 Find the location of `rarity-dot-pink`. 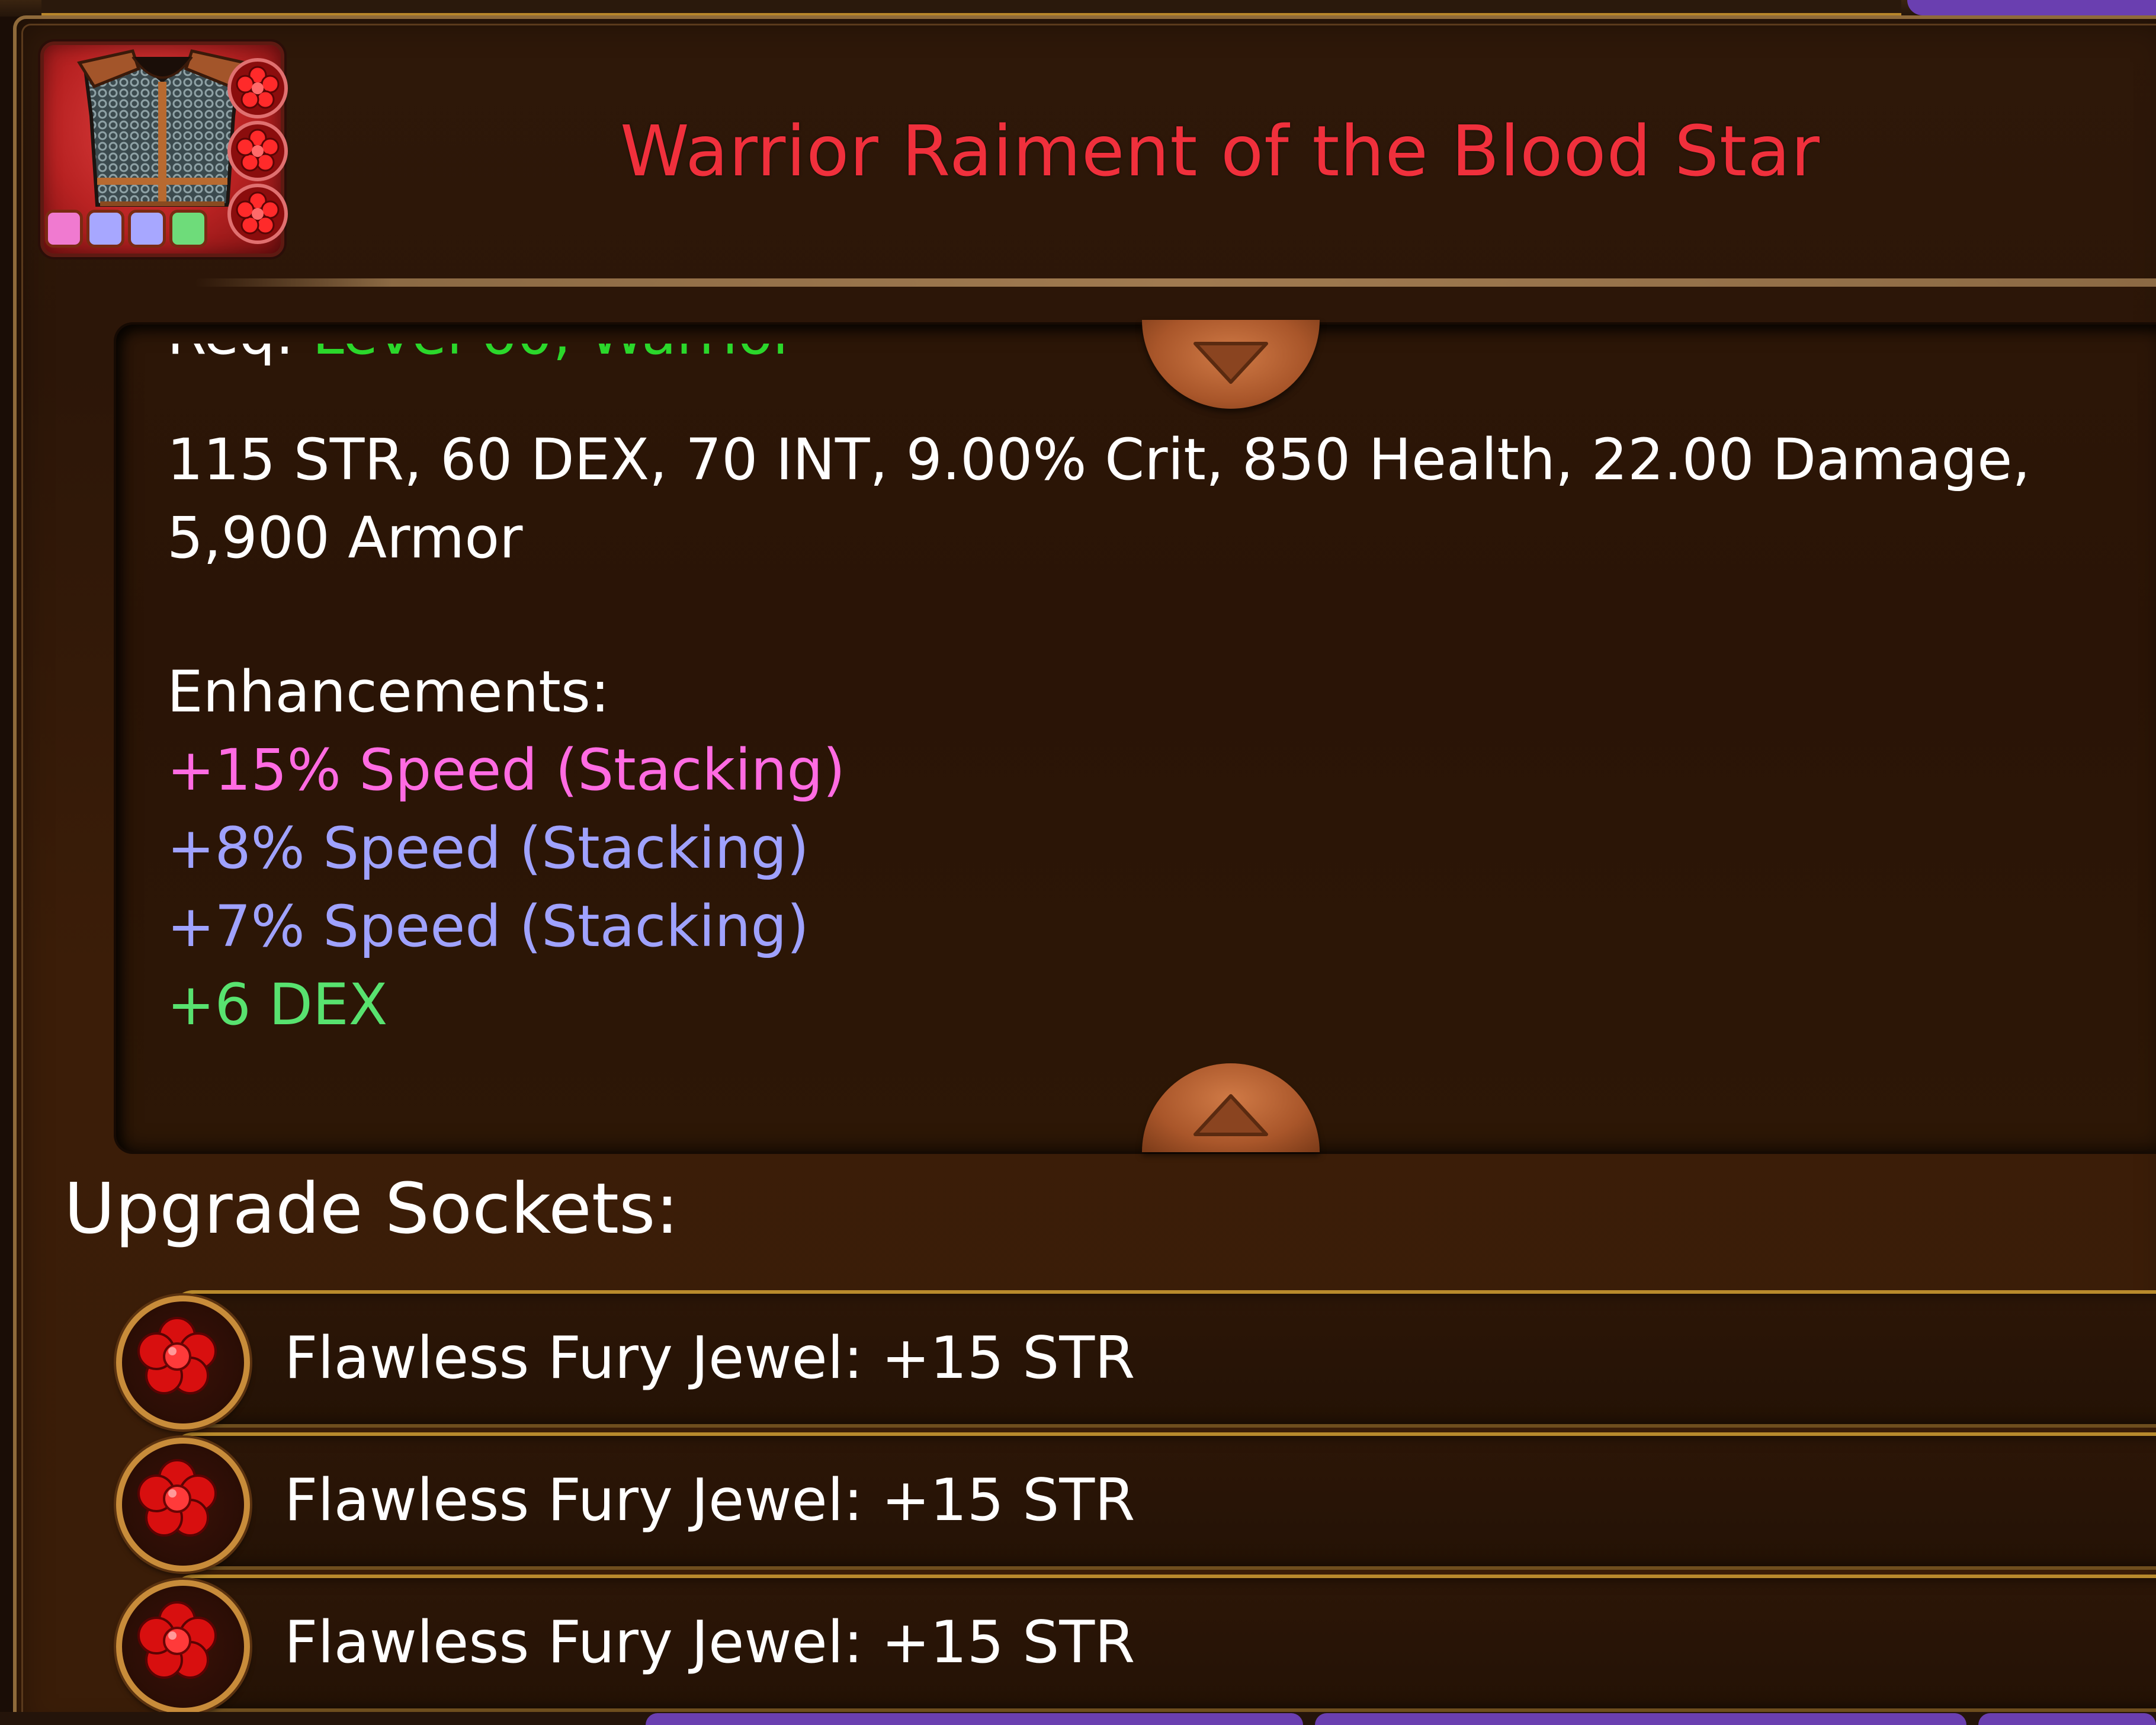

rarity-dot-pink is located at coordinates (64, 229).